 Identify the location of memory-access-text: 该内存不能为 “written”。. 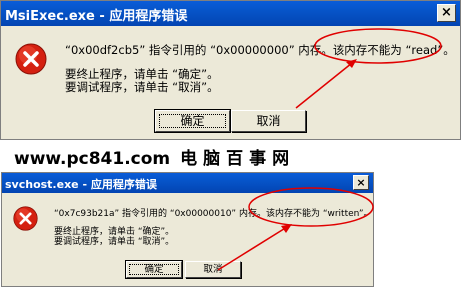
(319, 214).